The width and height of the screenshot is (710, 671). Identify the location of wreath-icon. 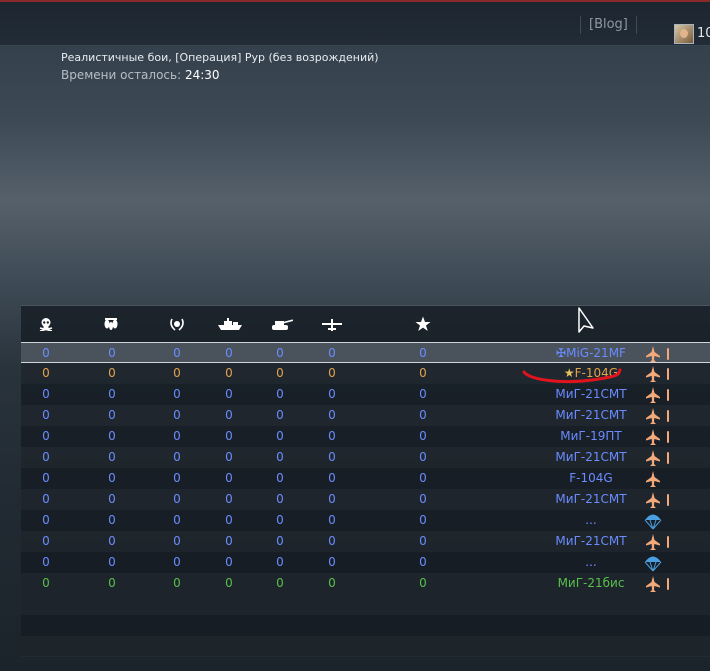
(177, 324).